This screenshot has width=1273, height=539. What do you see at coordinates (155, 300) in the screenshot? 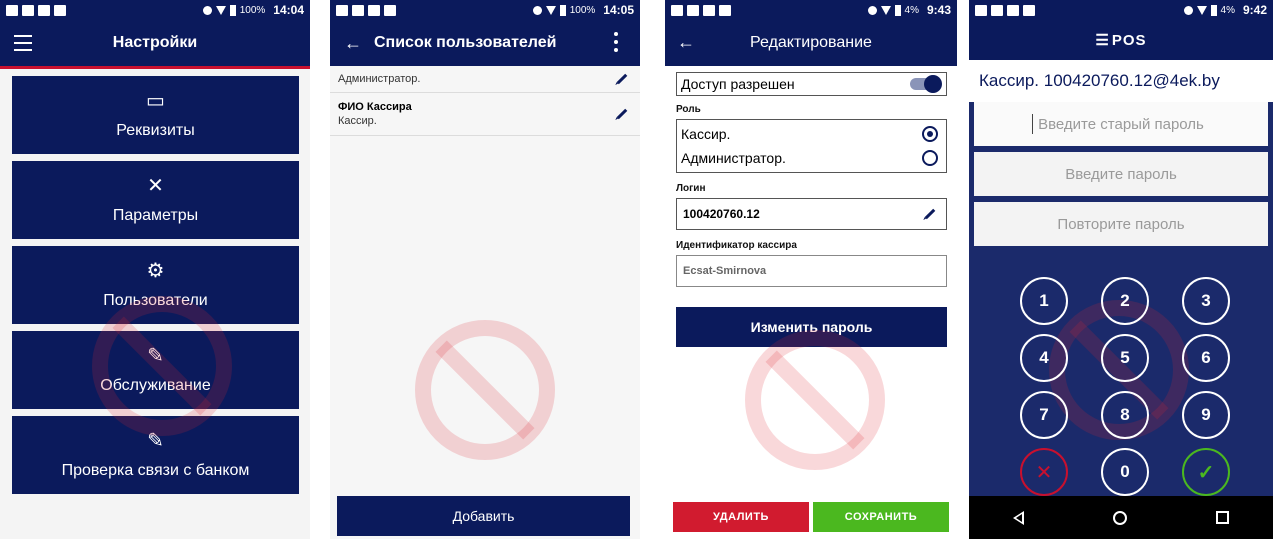
I see `tile-label: Пользователи` at bounding box center [155, 300].